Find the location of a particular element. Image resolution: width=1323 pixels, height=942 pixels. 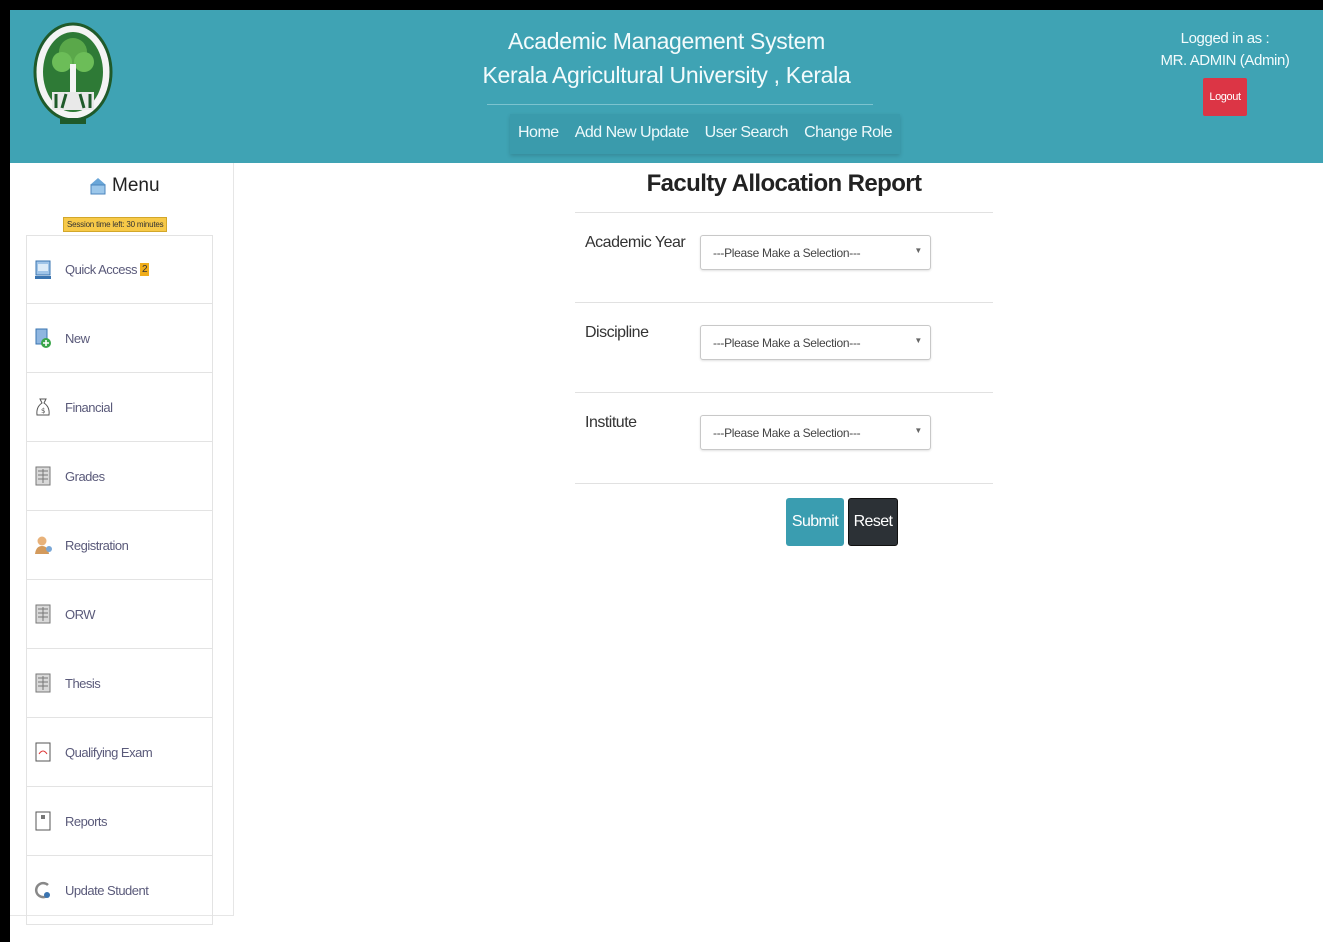

logout-button: Logout is located at coordinates (1225, 97).